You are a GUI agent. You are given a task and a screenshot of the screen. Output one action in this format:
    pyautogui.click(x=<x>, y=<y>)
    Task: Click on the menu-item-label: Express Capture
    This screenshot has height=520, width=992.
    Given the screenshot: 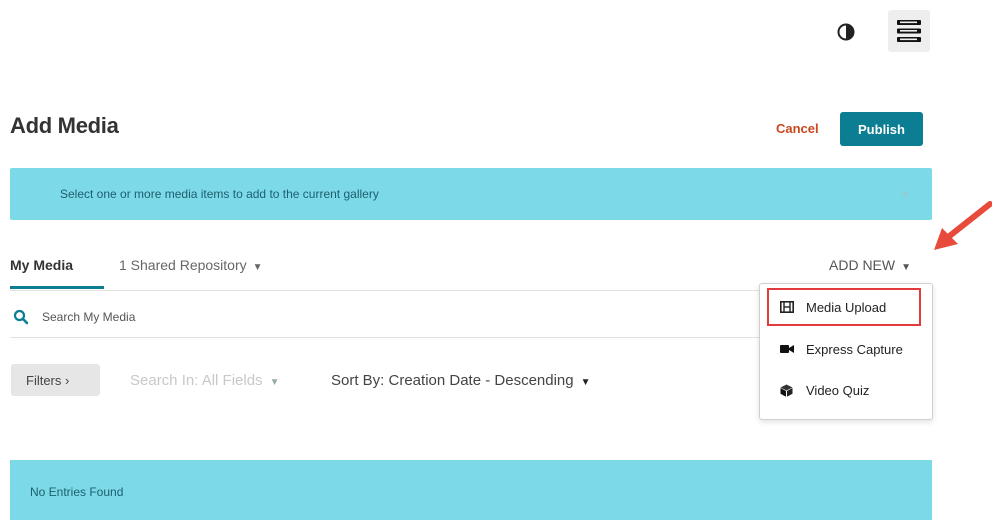 What is the action you would take?
    pyautogui.click(x=854, y=349)
    